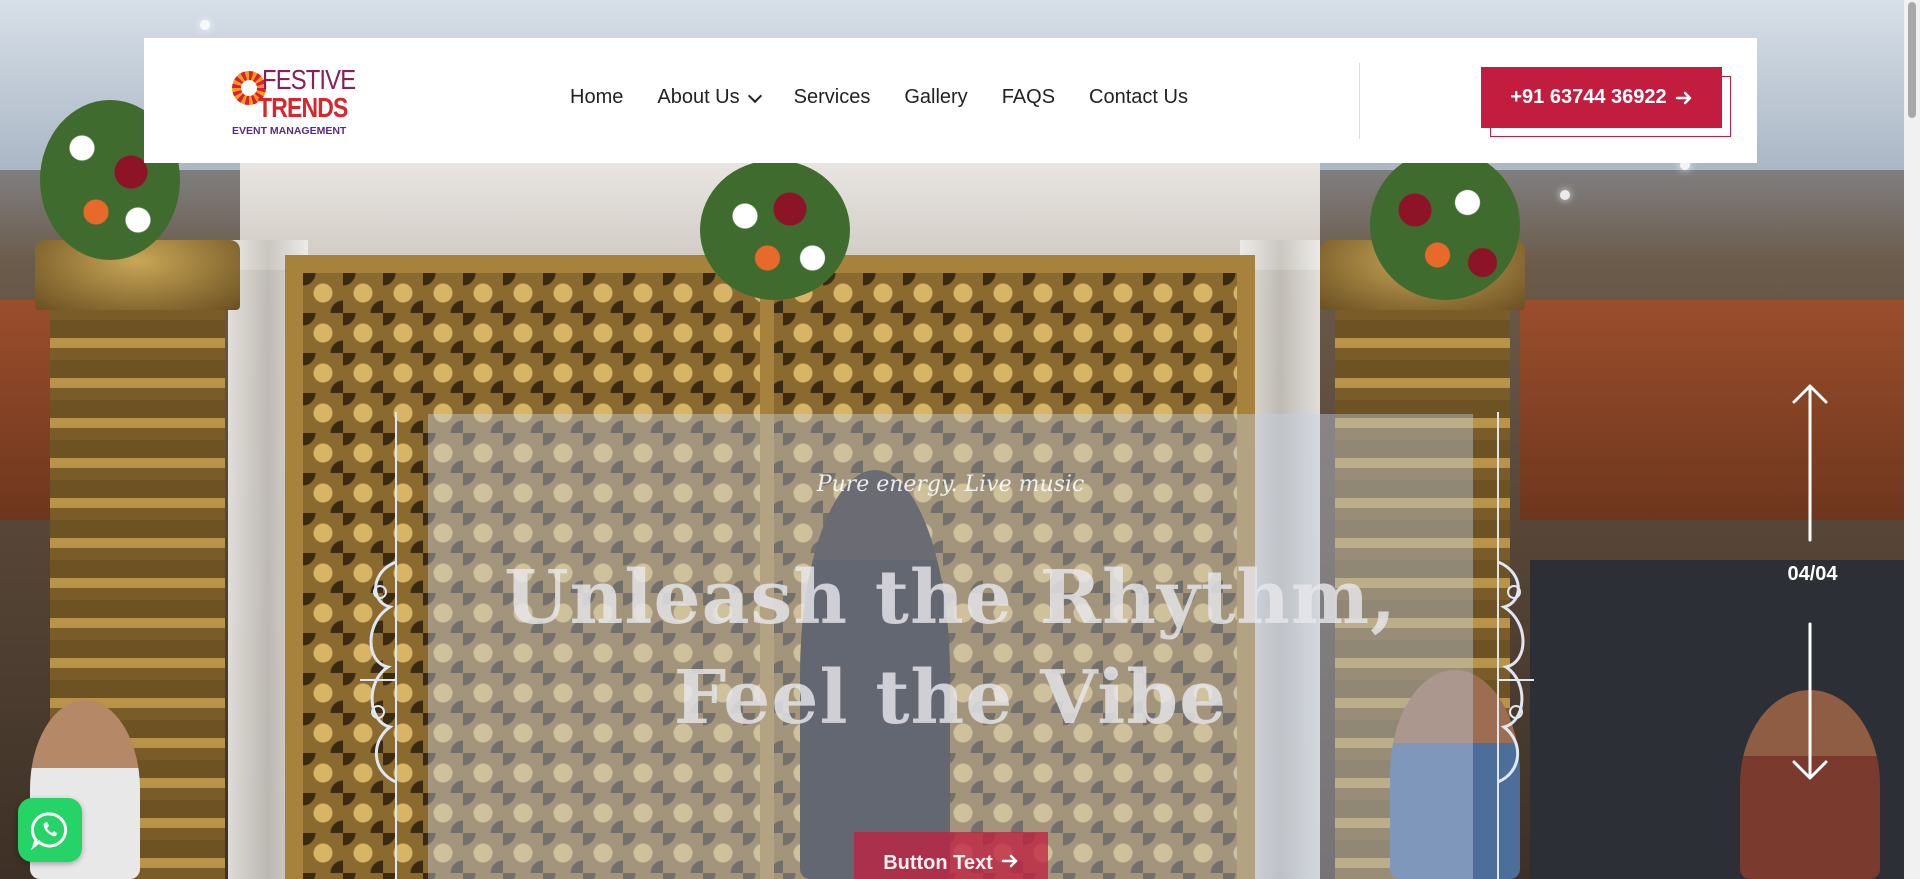 Image resolution: width=1920 pixels, height=879 pixels. What do you see at coordinates (1912, 60) in the screenshot?
I see `scrollbar-thumb` at bounding box center [1912, 60].